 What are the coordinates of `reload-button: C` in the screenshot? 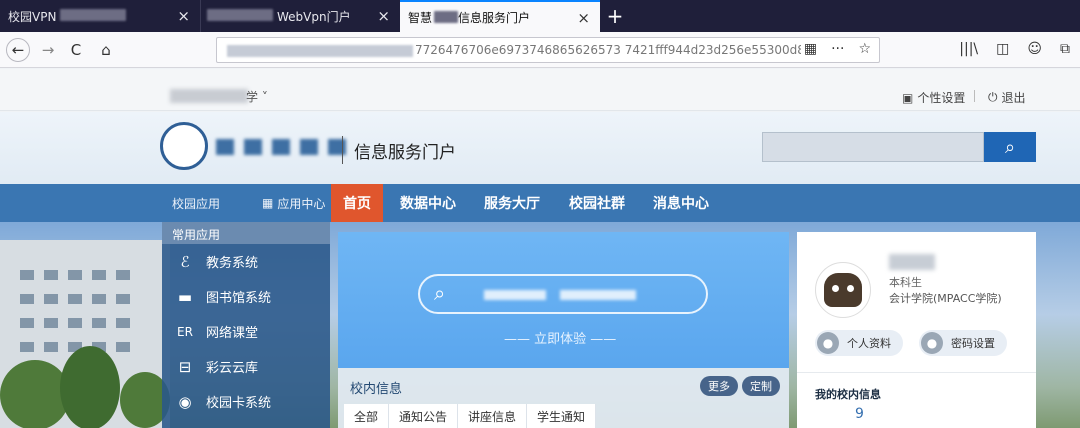 It's located at (76, 50).